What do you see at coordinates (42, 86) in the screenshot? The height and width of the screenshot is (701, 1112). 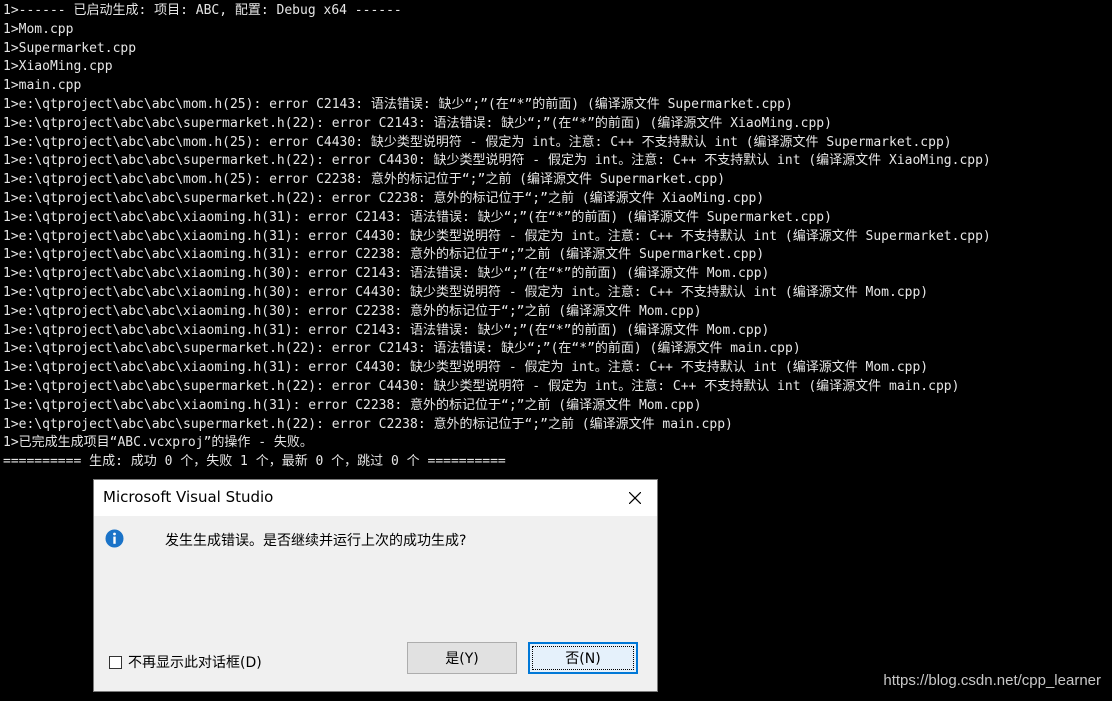 I see `output-line: 1>main.cpp` at bounding box center [42, 86].